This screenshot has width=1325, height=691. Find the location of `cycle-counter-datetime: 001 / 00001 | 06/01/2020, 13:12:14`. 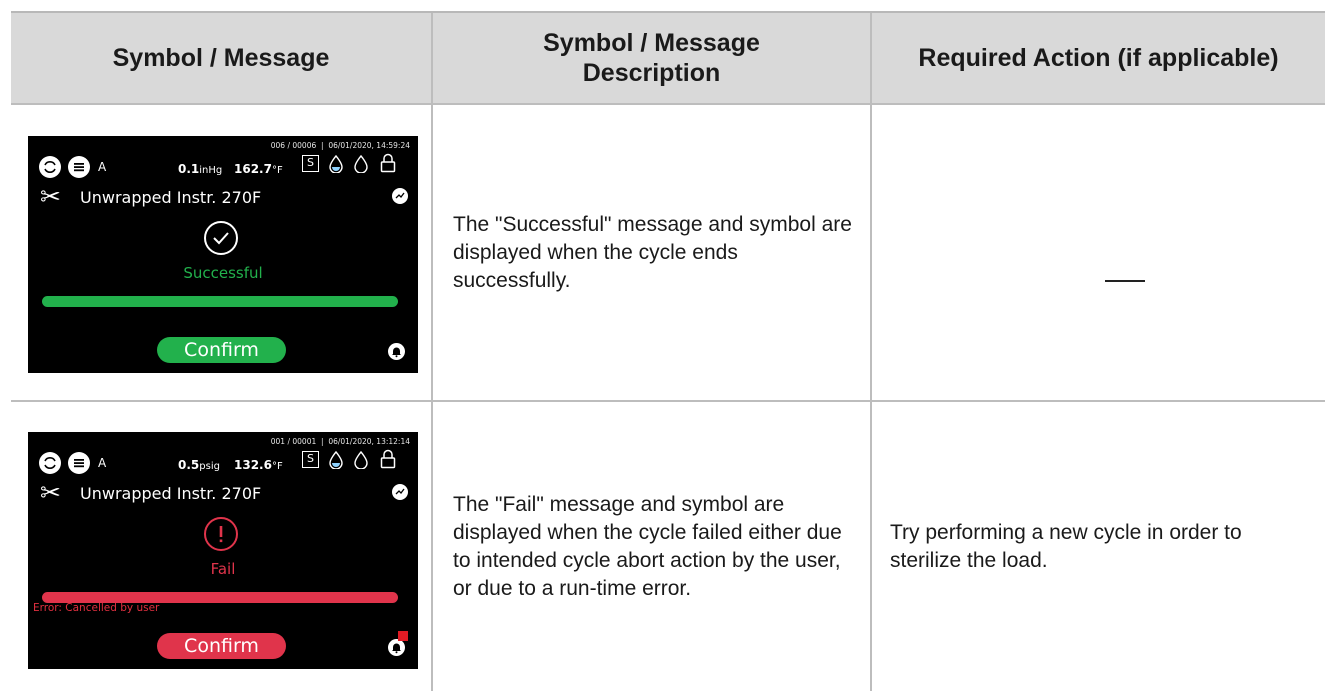

cycle-counter-datetime: 001 / 00001 | 06/01/2020, 13:12:14 is located at coordinates (340, 441).